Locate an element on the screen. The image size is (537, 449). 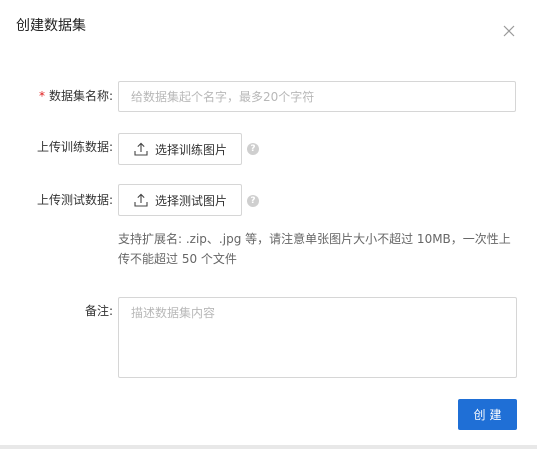
dataset-name-input is located at coordinates (317, 96).